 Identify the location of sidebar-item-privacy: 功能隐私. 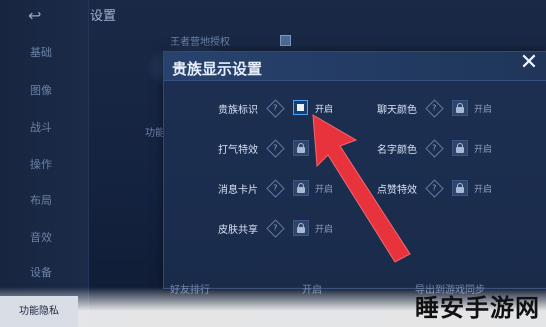
(39, 311).